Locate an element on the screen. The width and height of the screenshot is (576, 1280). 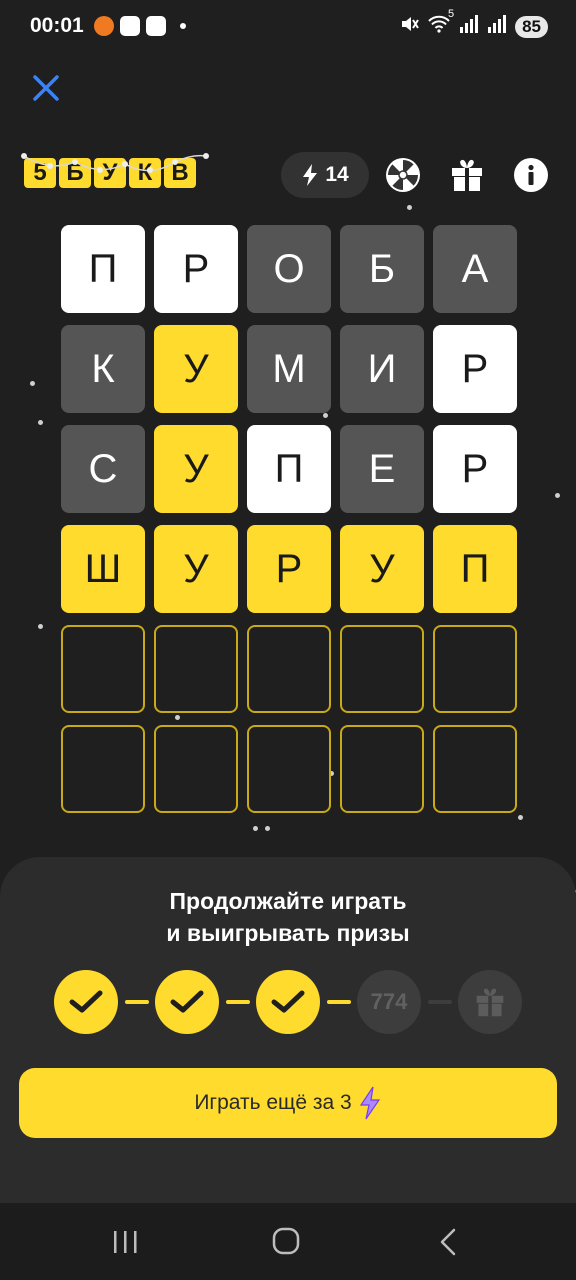
progress-step-value: 774 is located at coordinates (389, 1001).